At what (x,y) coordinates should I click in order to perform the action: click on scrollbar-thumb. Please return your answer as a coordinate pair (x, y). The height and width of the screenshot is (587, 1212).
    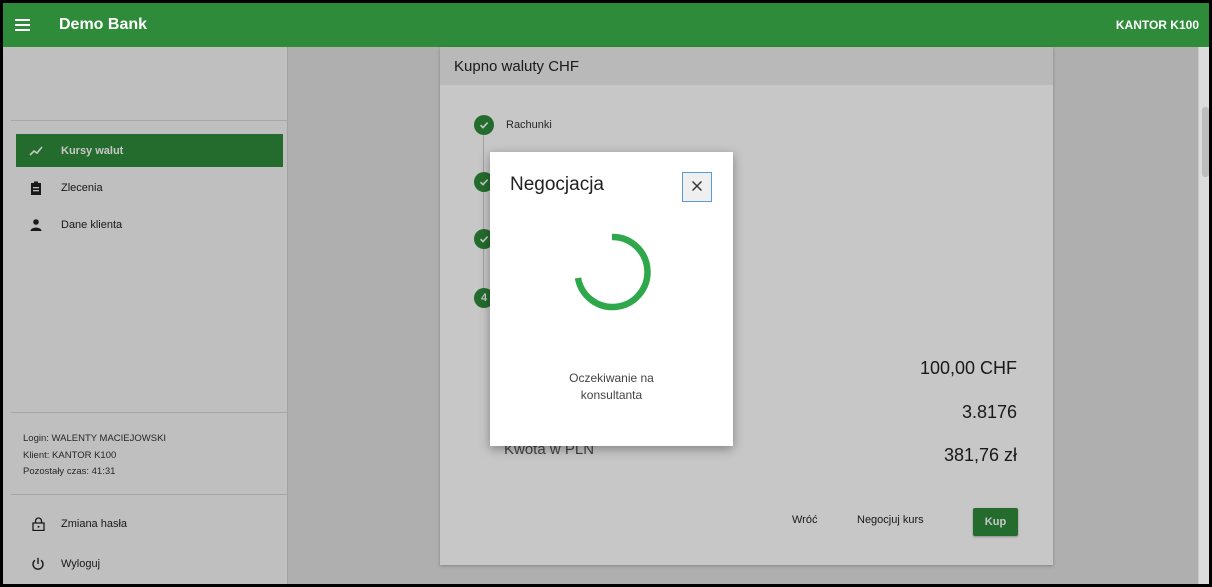
    Looking at the image, I should click on (1205, 142).